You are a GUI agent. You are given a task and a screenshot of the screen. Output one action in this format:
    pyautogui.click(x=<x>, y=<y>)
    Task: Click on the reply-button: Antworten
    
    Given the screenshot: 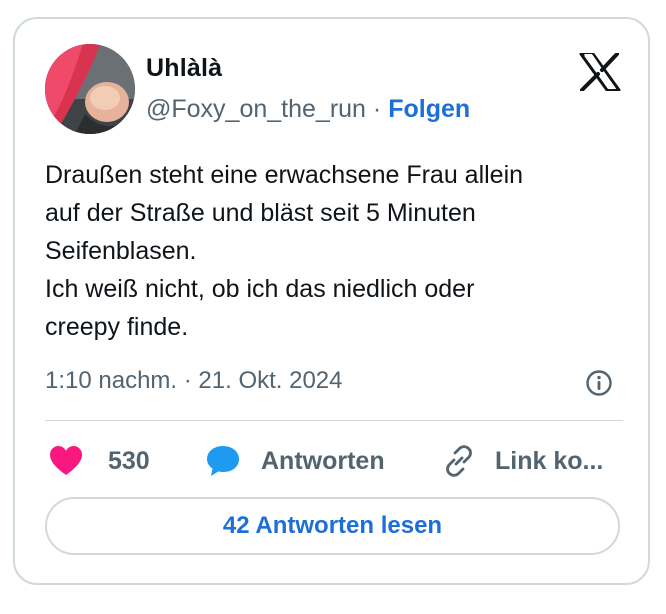 What is the action you would take?
    pyautogui.click(x=295, y=461)
    